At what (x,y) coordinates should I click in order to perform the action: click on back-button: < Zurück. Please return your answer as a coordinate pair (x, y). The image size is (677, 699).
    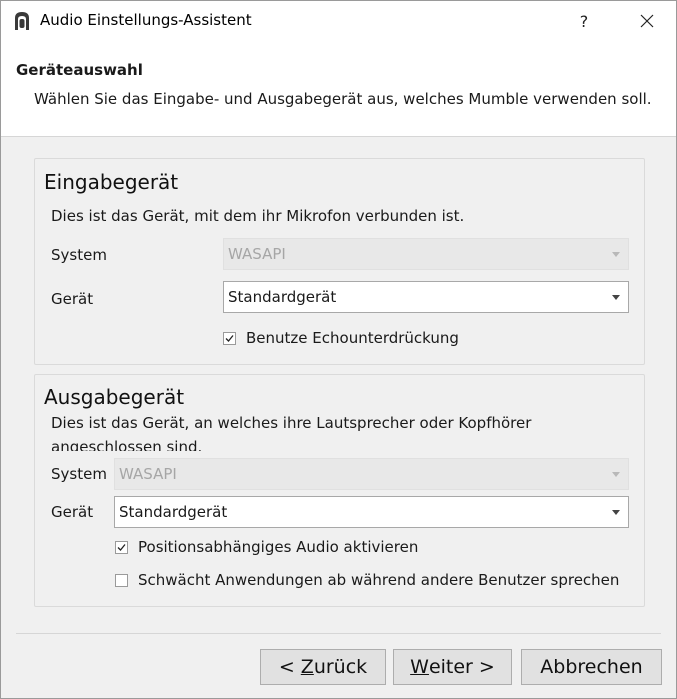
    Looking at the image, I should click on (323, 667).